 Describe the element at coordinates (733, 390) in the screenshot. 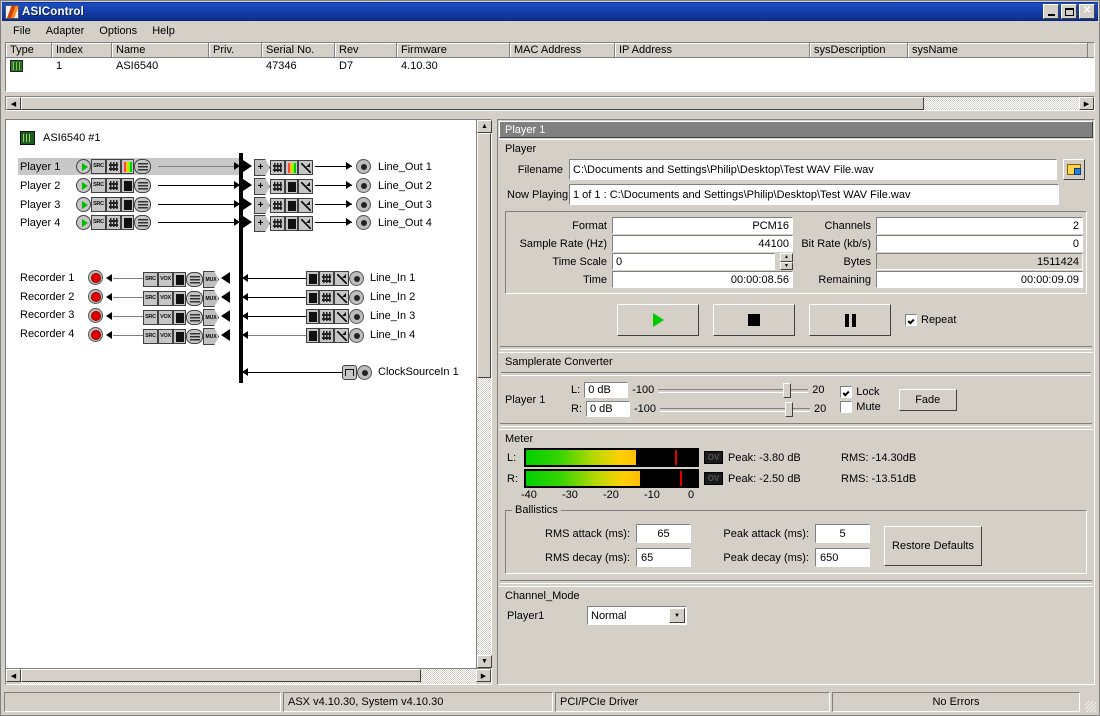

I see `left-gain-slider` at that location.